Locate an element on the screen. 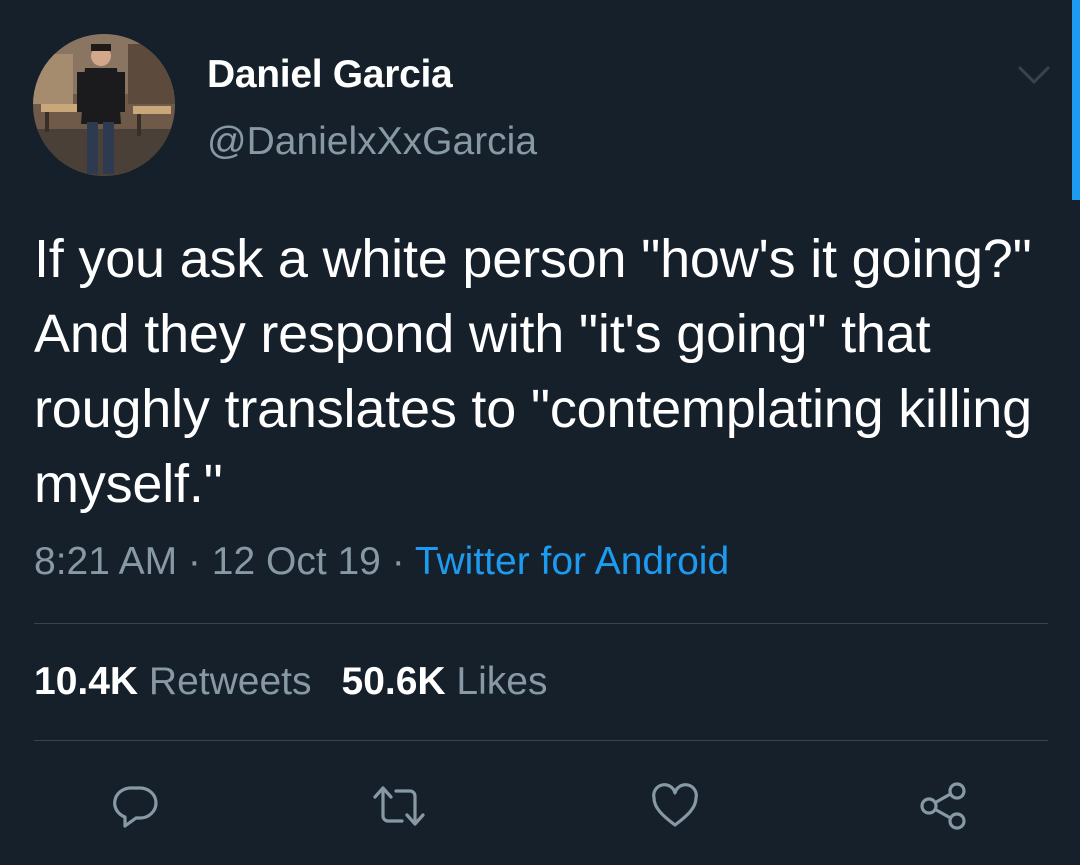  tweet-stats: 10.4K Retweets 50.6K Likes is located at coordinates (290, 682).